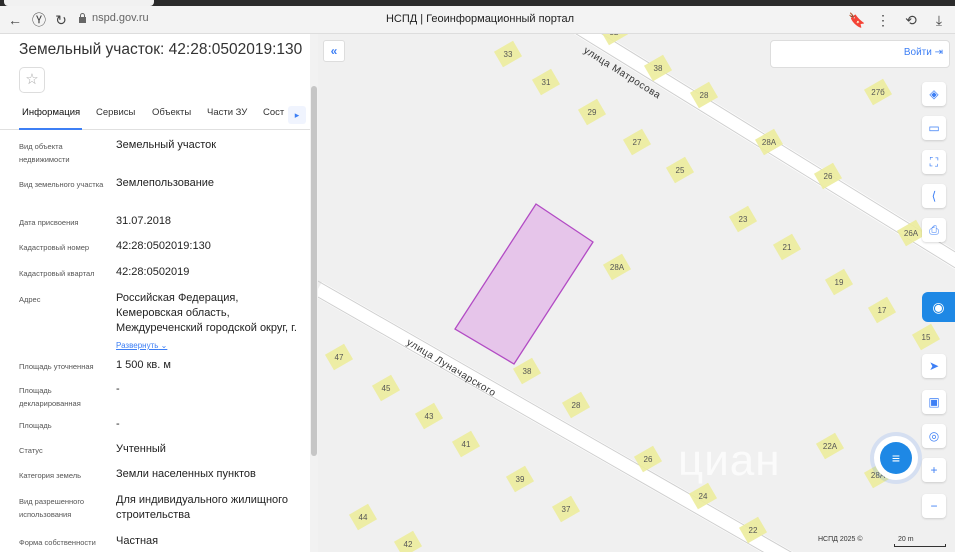 The height and width of the screenshot is (552, 955). What do you see at coordinates (911, 20) in the screenshot?
I see `extension-icon: ⟲` at bounding box center [911, 20].